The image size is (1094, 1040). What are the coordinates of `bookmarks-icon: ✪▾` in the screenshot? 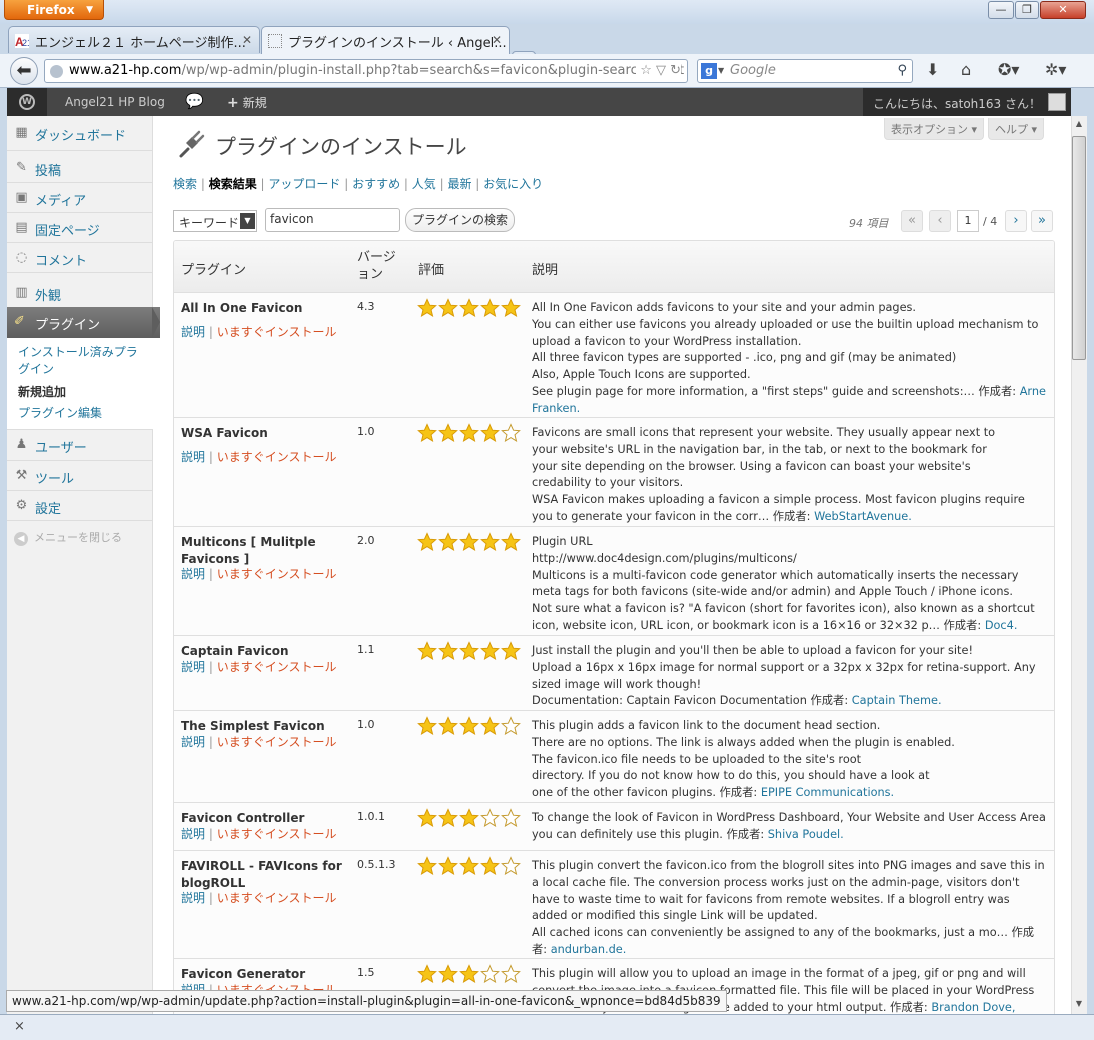 It's located at (1008, 69).